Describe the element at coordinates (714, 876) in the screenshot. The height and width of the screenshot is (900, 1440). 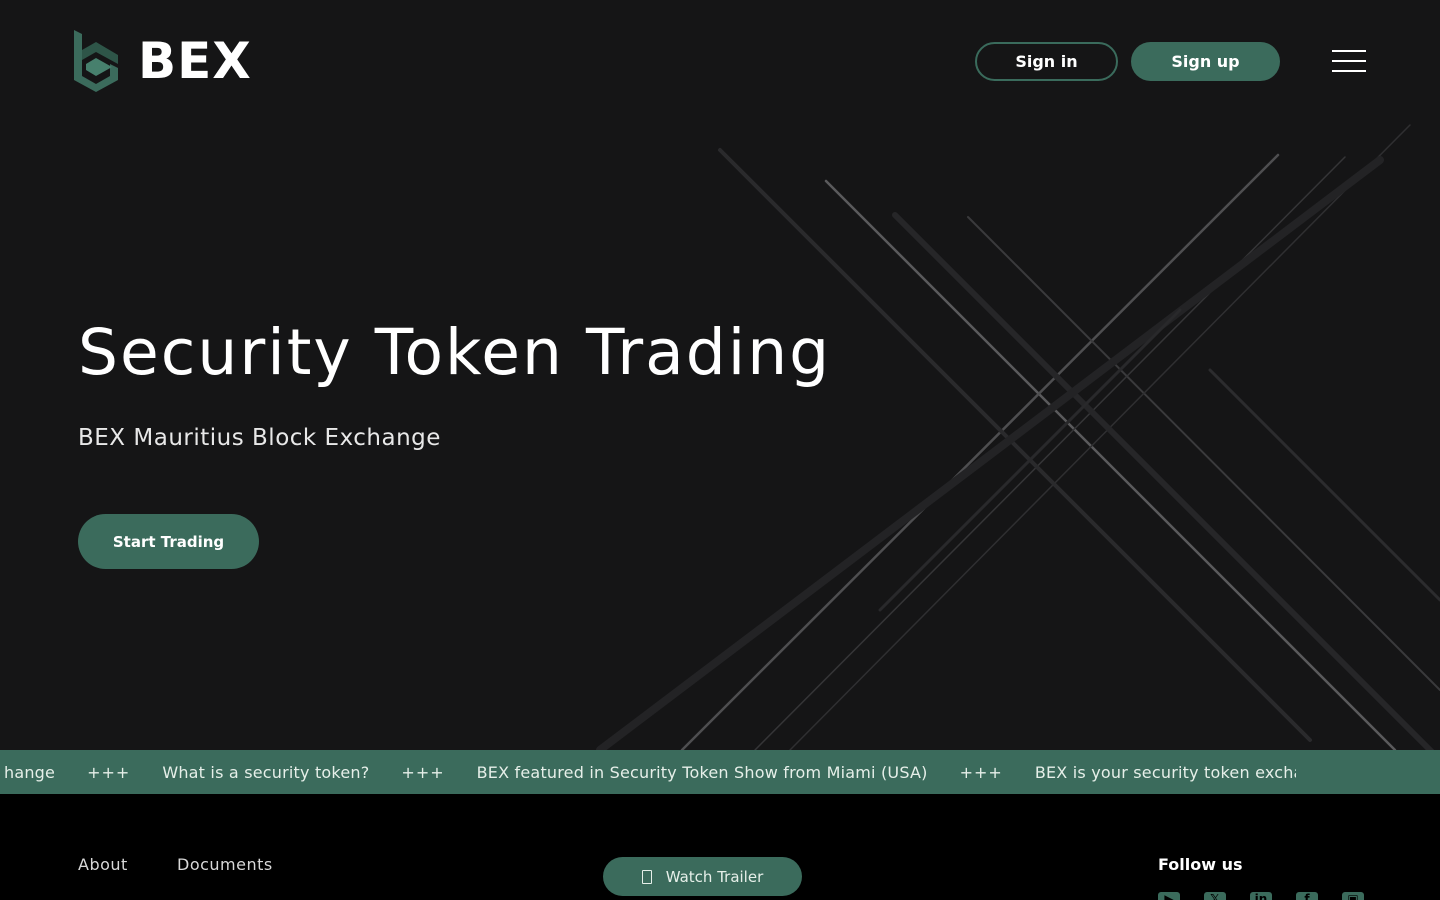
I see `watch-trailer-label: Watch Trailer` at that location.